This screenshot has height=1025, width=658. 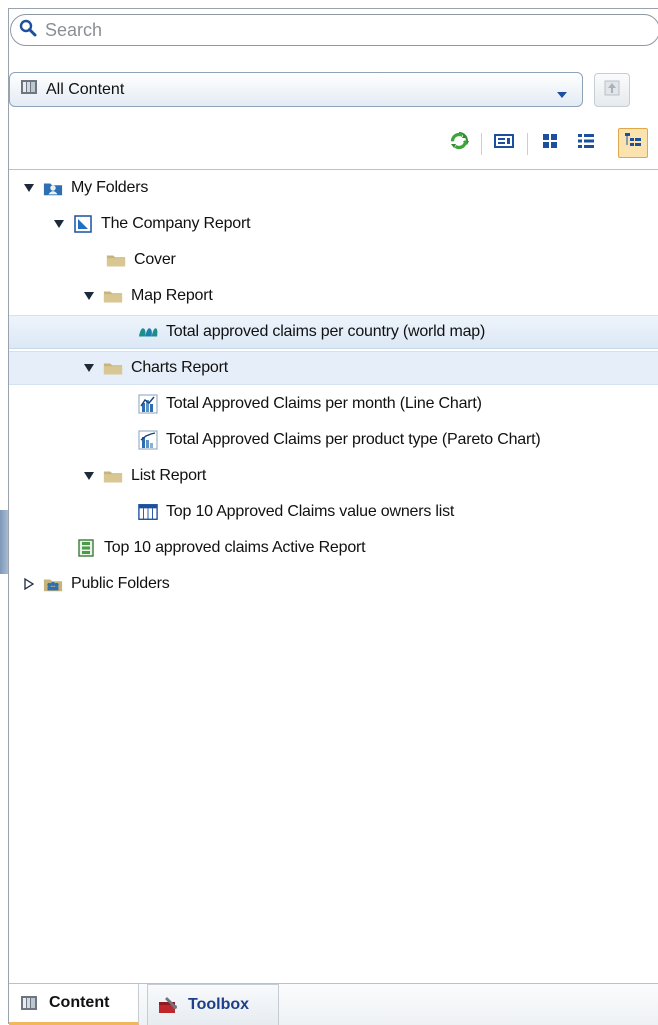 What do you see at coordinates (148, 440) in the screenshot?
I see `pareto-chart-icon` at bounding box center [148, 440].